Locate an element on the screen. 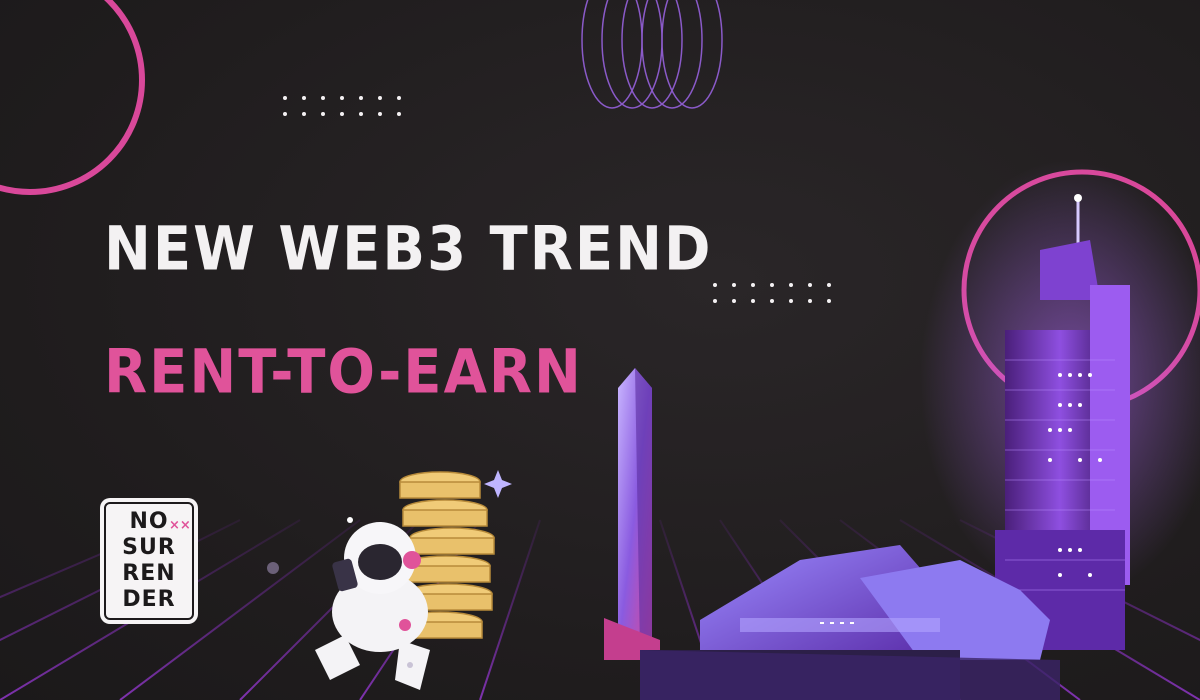 This screenshot has height=700, width=1200. spire-tower is located at coordinates (632, 514).